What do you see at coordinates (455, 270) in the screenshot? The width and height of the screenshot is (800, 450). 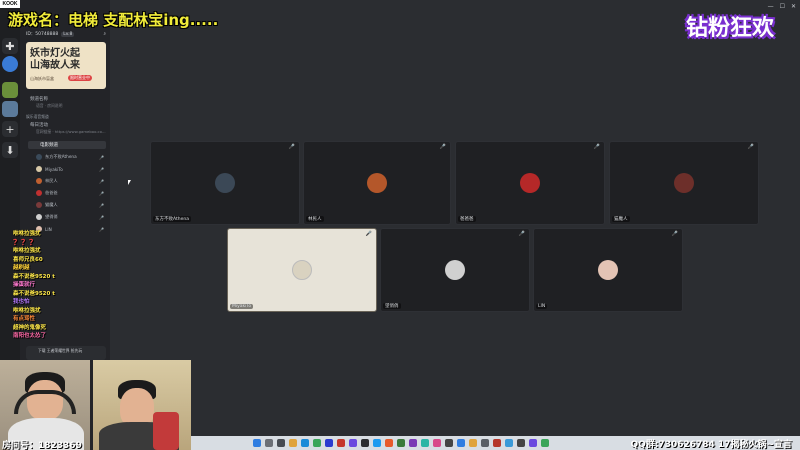 I see `voice-tile: 🎤 望俏俏` at bounding box center [455, 270].